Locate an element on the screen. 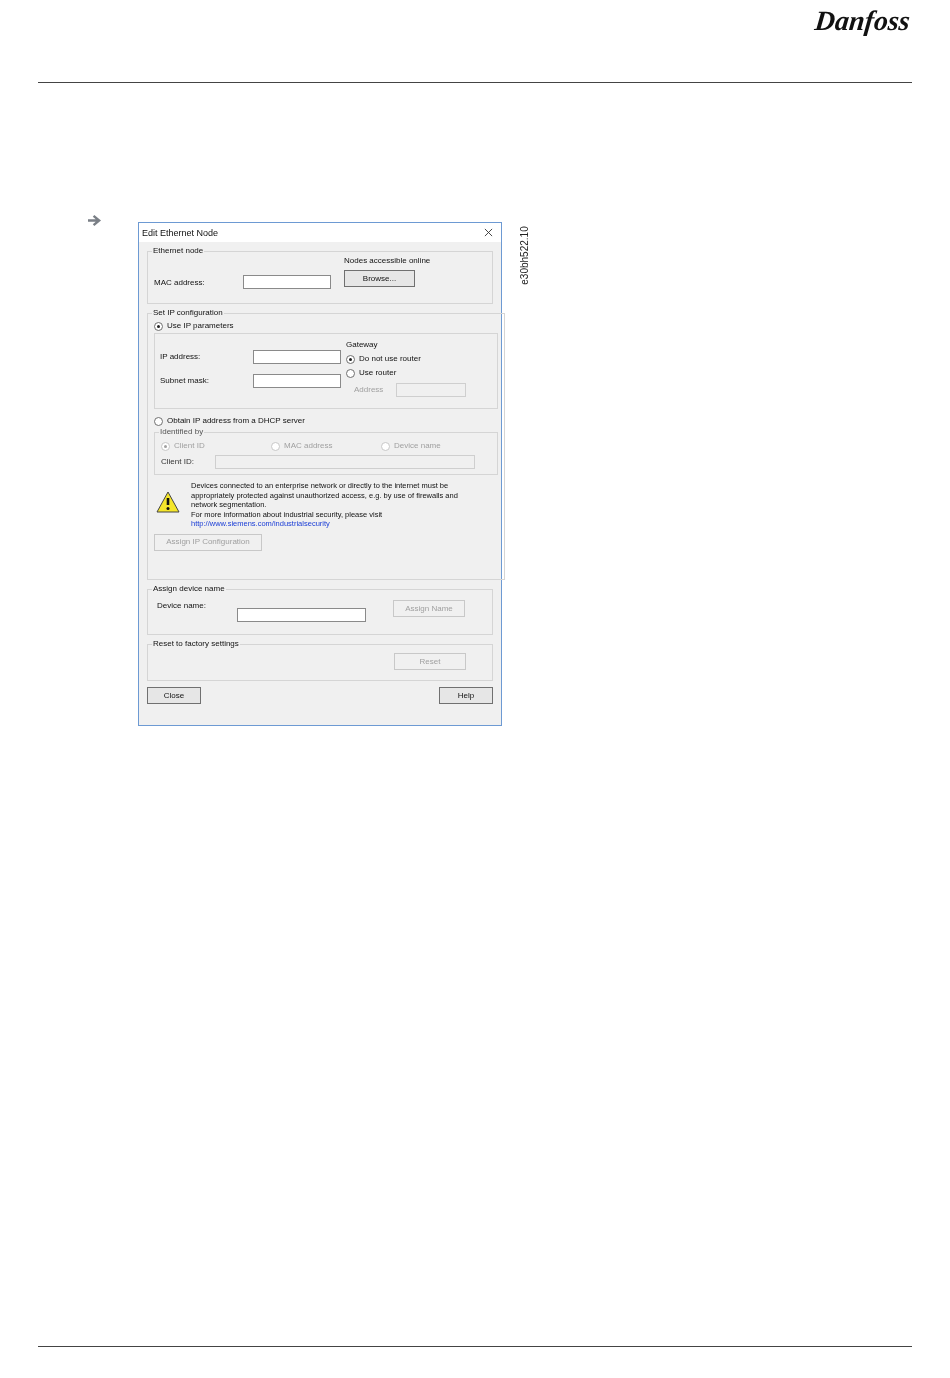  field-label: Client ID: is located at coordinates (178, 462).